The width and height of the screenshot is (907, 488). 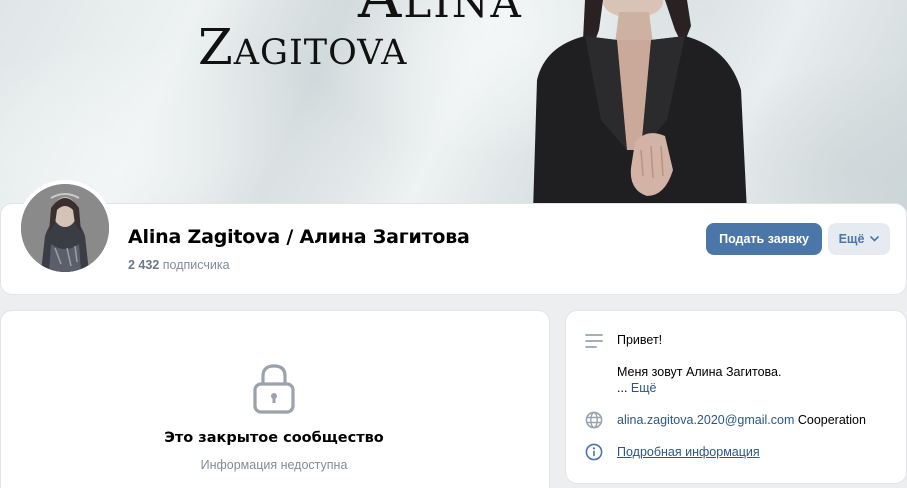 I want to click on email-link: alina.zagitova.2020@gmail.com, so click(x=705, y=420).